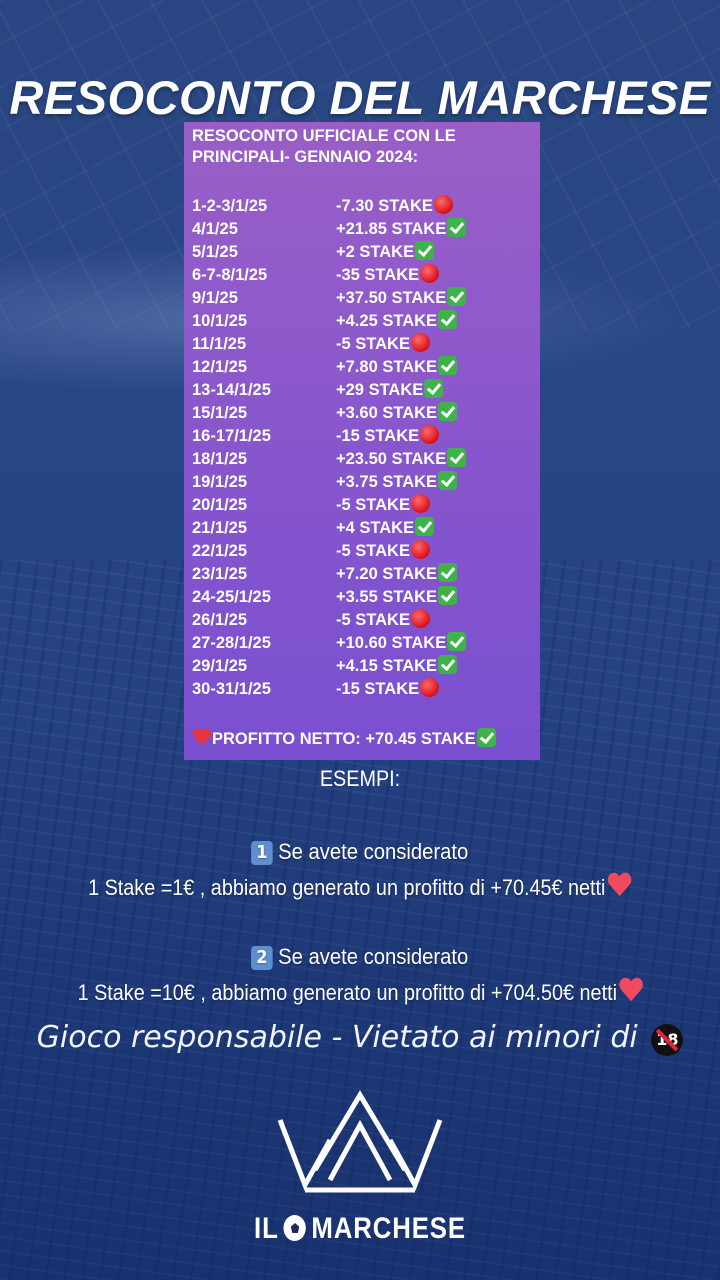 This screenshot has height=1280, width=720. What do you see at coordinates (387, 367) in the screenshot?
I see `row-value-text: +7.80 STAKE` at bounding box center [387, 367].